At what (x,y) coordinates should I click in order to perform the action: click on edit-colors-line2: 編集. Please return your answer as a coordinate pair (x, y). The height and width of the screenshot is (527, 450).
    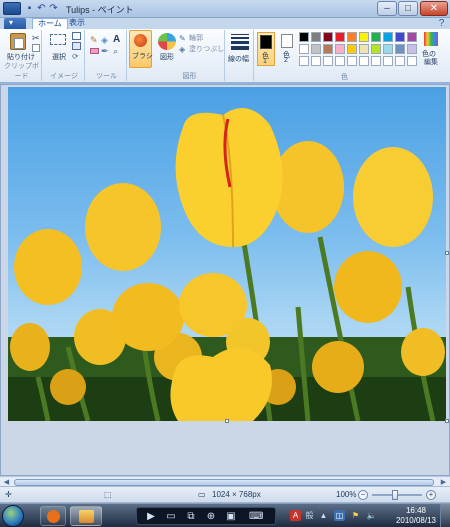
    Looking at the image, I should click on (431, 62).